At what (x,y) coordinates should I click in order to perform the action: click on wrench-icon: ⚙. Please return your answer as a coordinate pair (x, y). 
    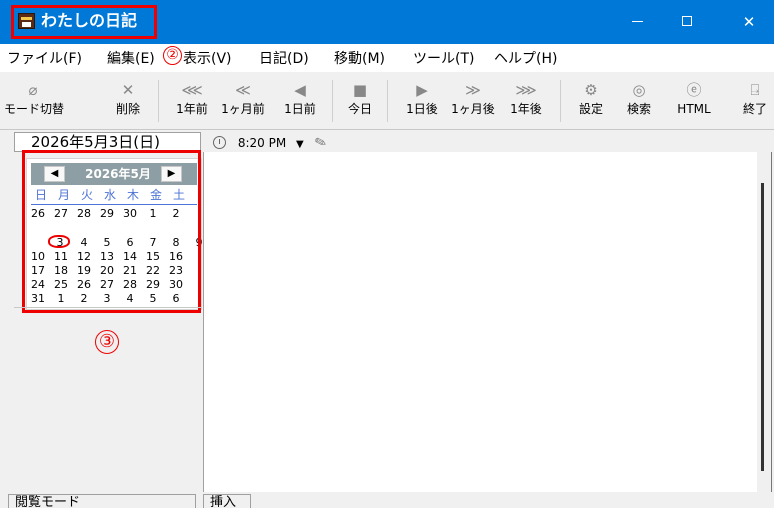
    Looking at the image, I should click on (591, 90).